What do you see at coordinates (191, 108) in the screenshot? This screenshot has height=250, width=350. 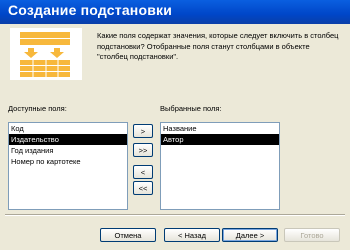 I see `selected-fields-label: Выбранные поля:` at bounding box center [191, 108].